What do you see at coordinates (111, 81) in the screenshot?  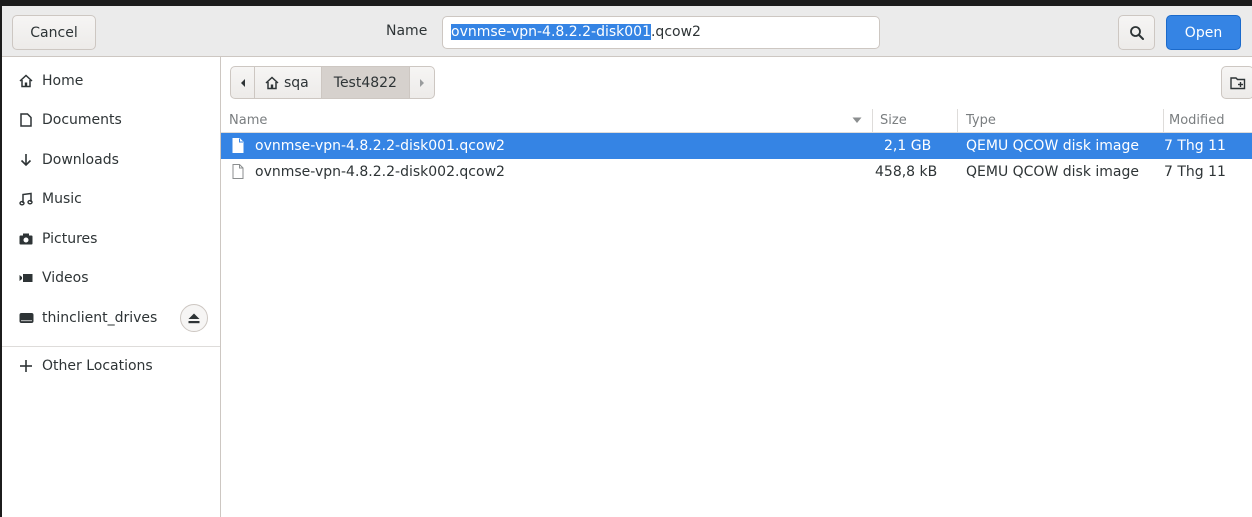 I see `sidebar-item-home: Home` at bounding box center [111, 81].